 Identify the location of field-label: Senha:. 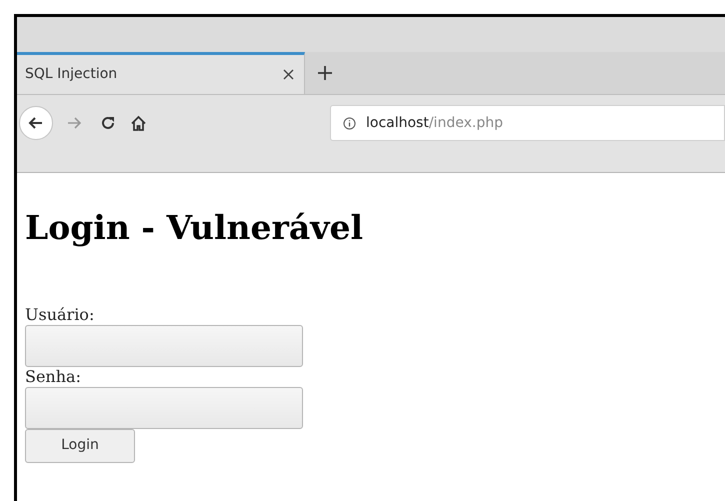
(53, 376).